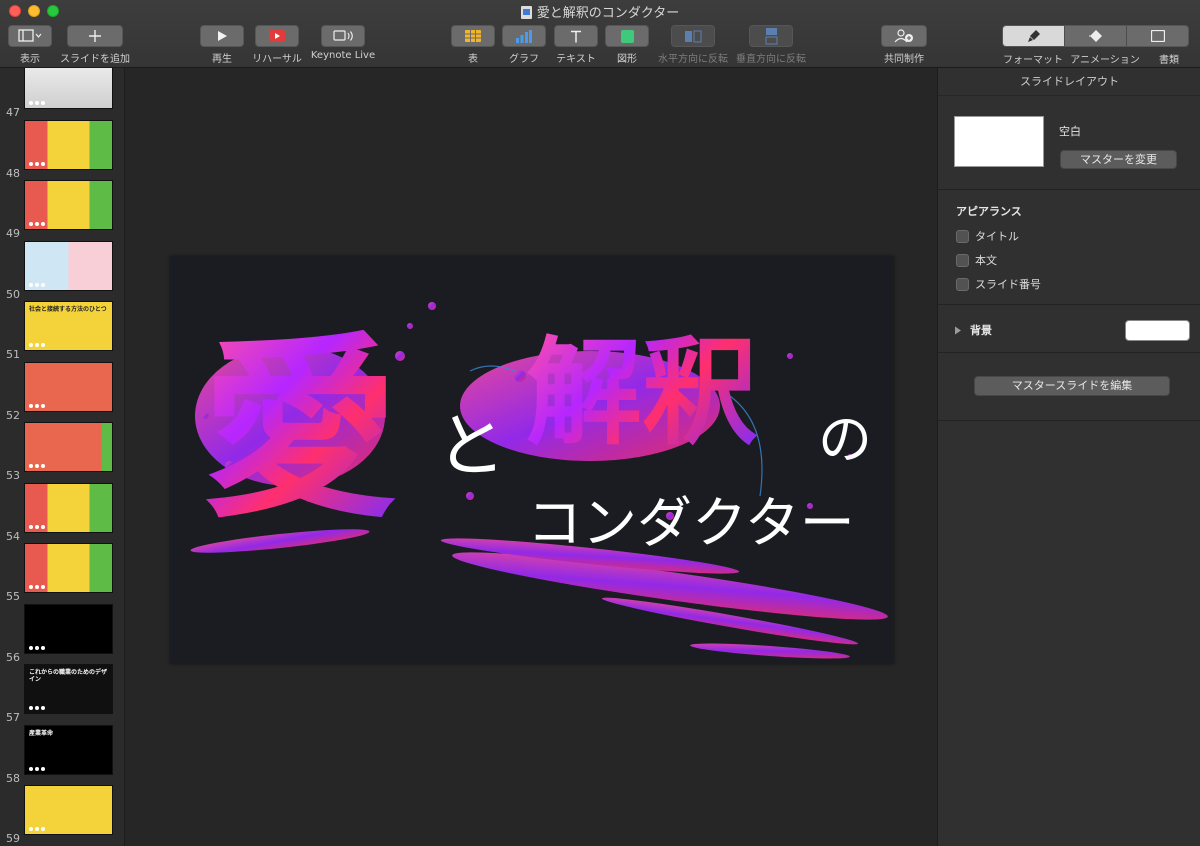 Image resolution: width=1200 pixels, height=846 pixels. I want to click on text-icon, so click(576, 36).